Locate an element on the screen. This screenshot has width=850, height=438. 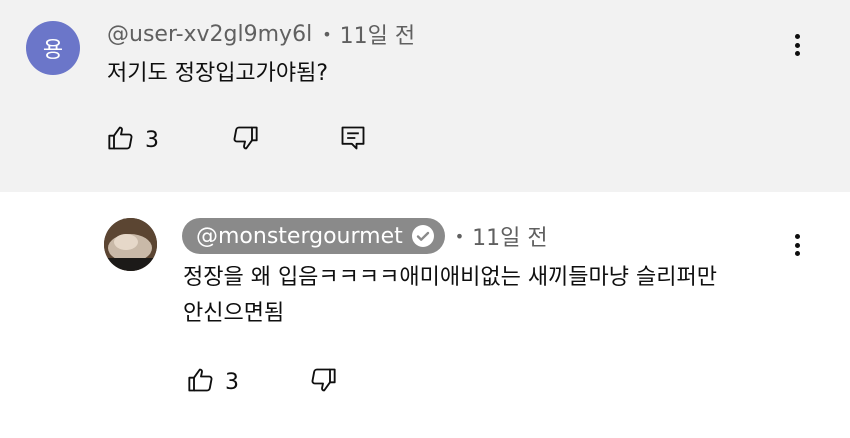
creator-handle-badge: @monstergourmet is located at coordinates (313, 236).